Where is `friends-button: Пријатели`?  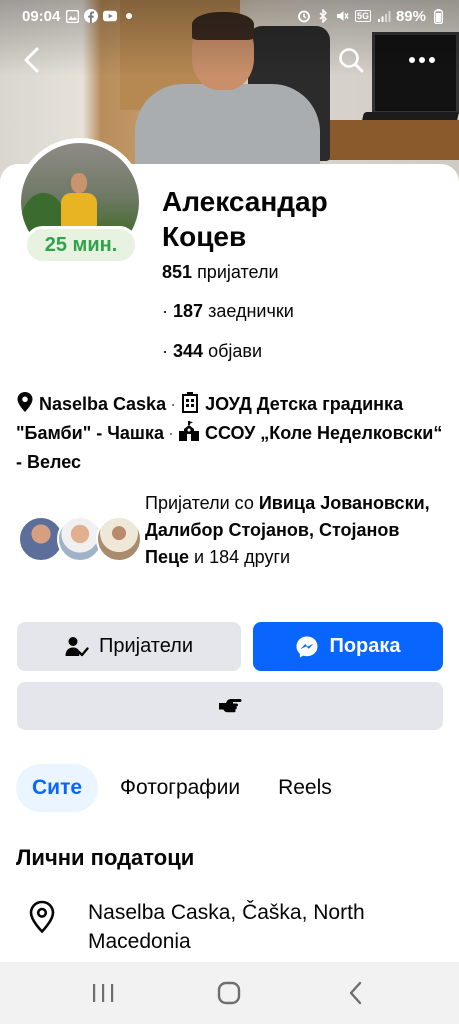 friends-button: Пријатели is located at coordinates (129, 646).